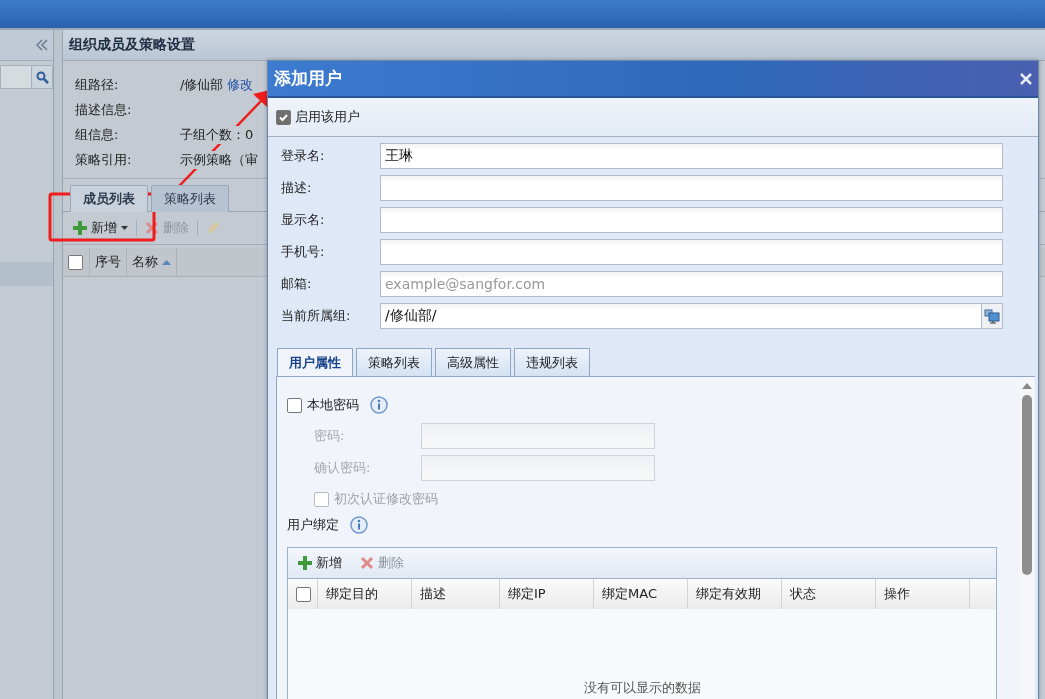  I want to click on column-header: 绑定目的, so click(365, 594).